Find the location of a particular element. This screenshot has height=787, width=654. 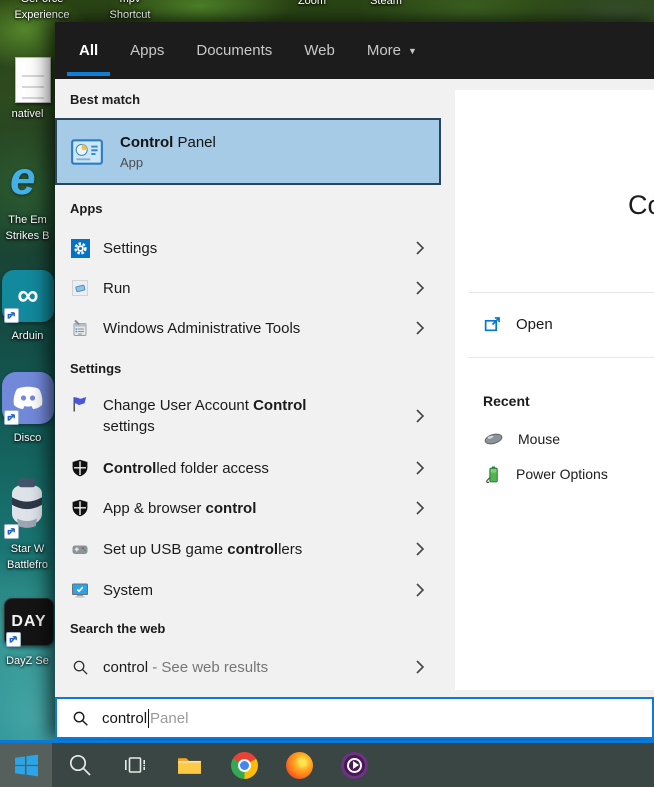

file-explorer-icon is located at coordinates (189, 765).